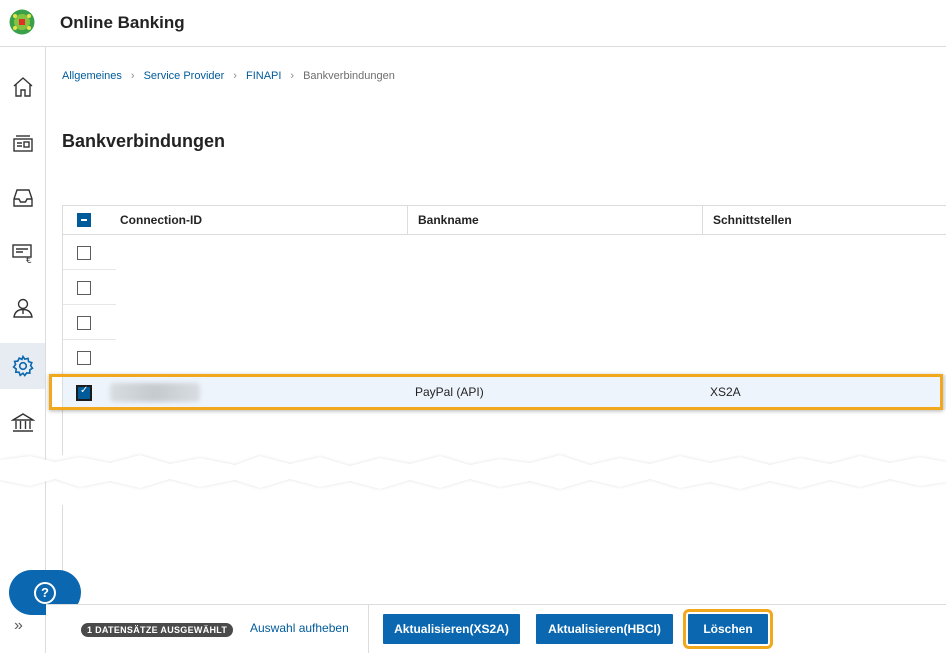 The image size is (946, 653). I want to click on nav-cards, so click(22, 143).